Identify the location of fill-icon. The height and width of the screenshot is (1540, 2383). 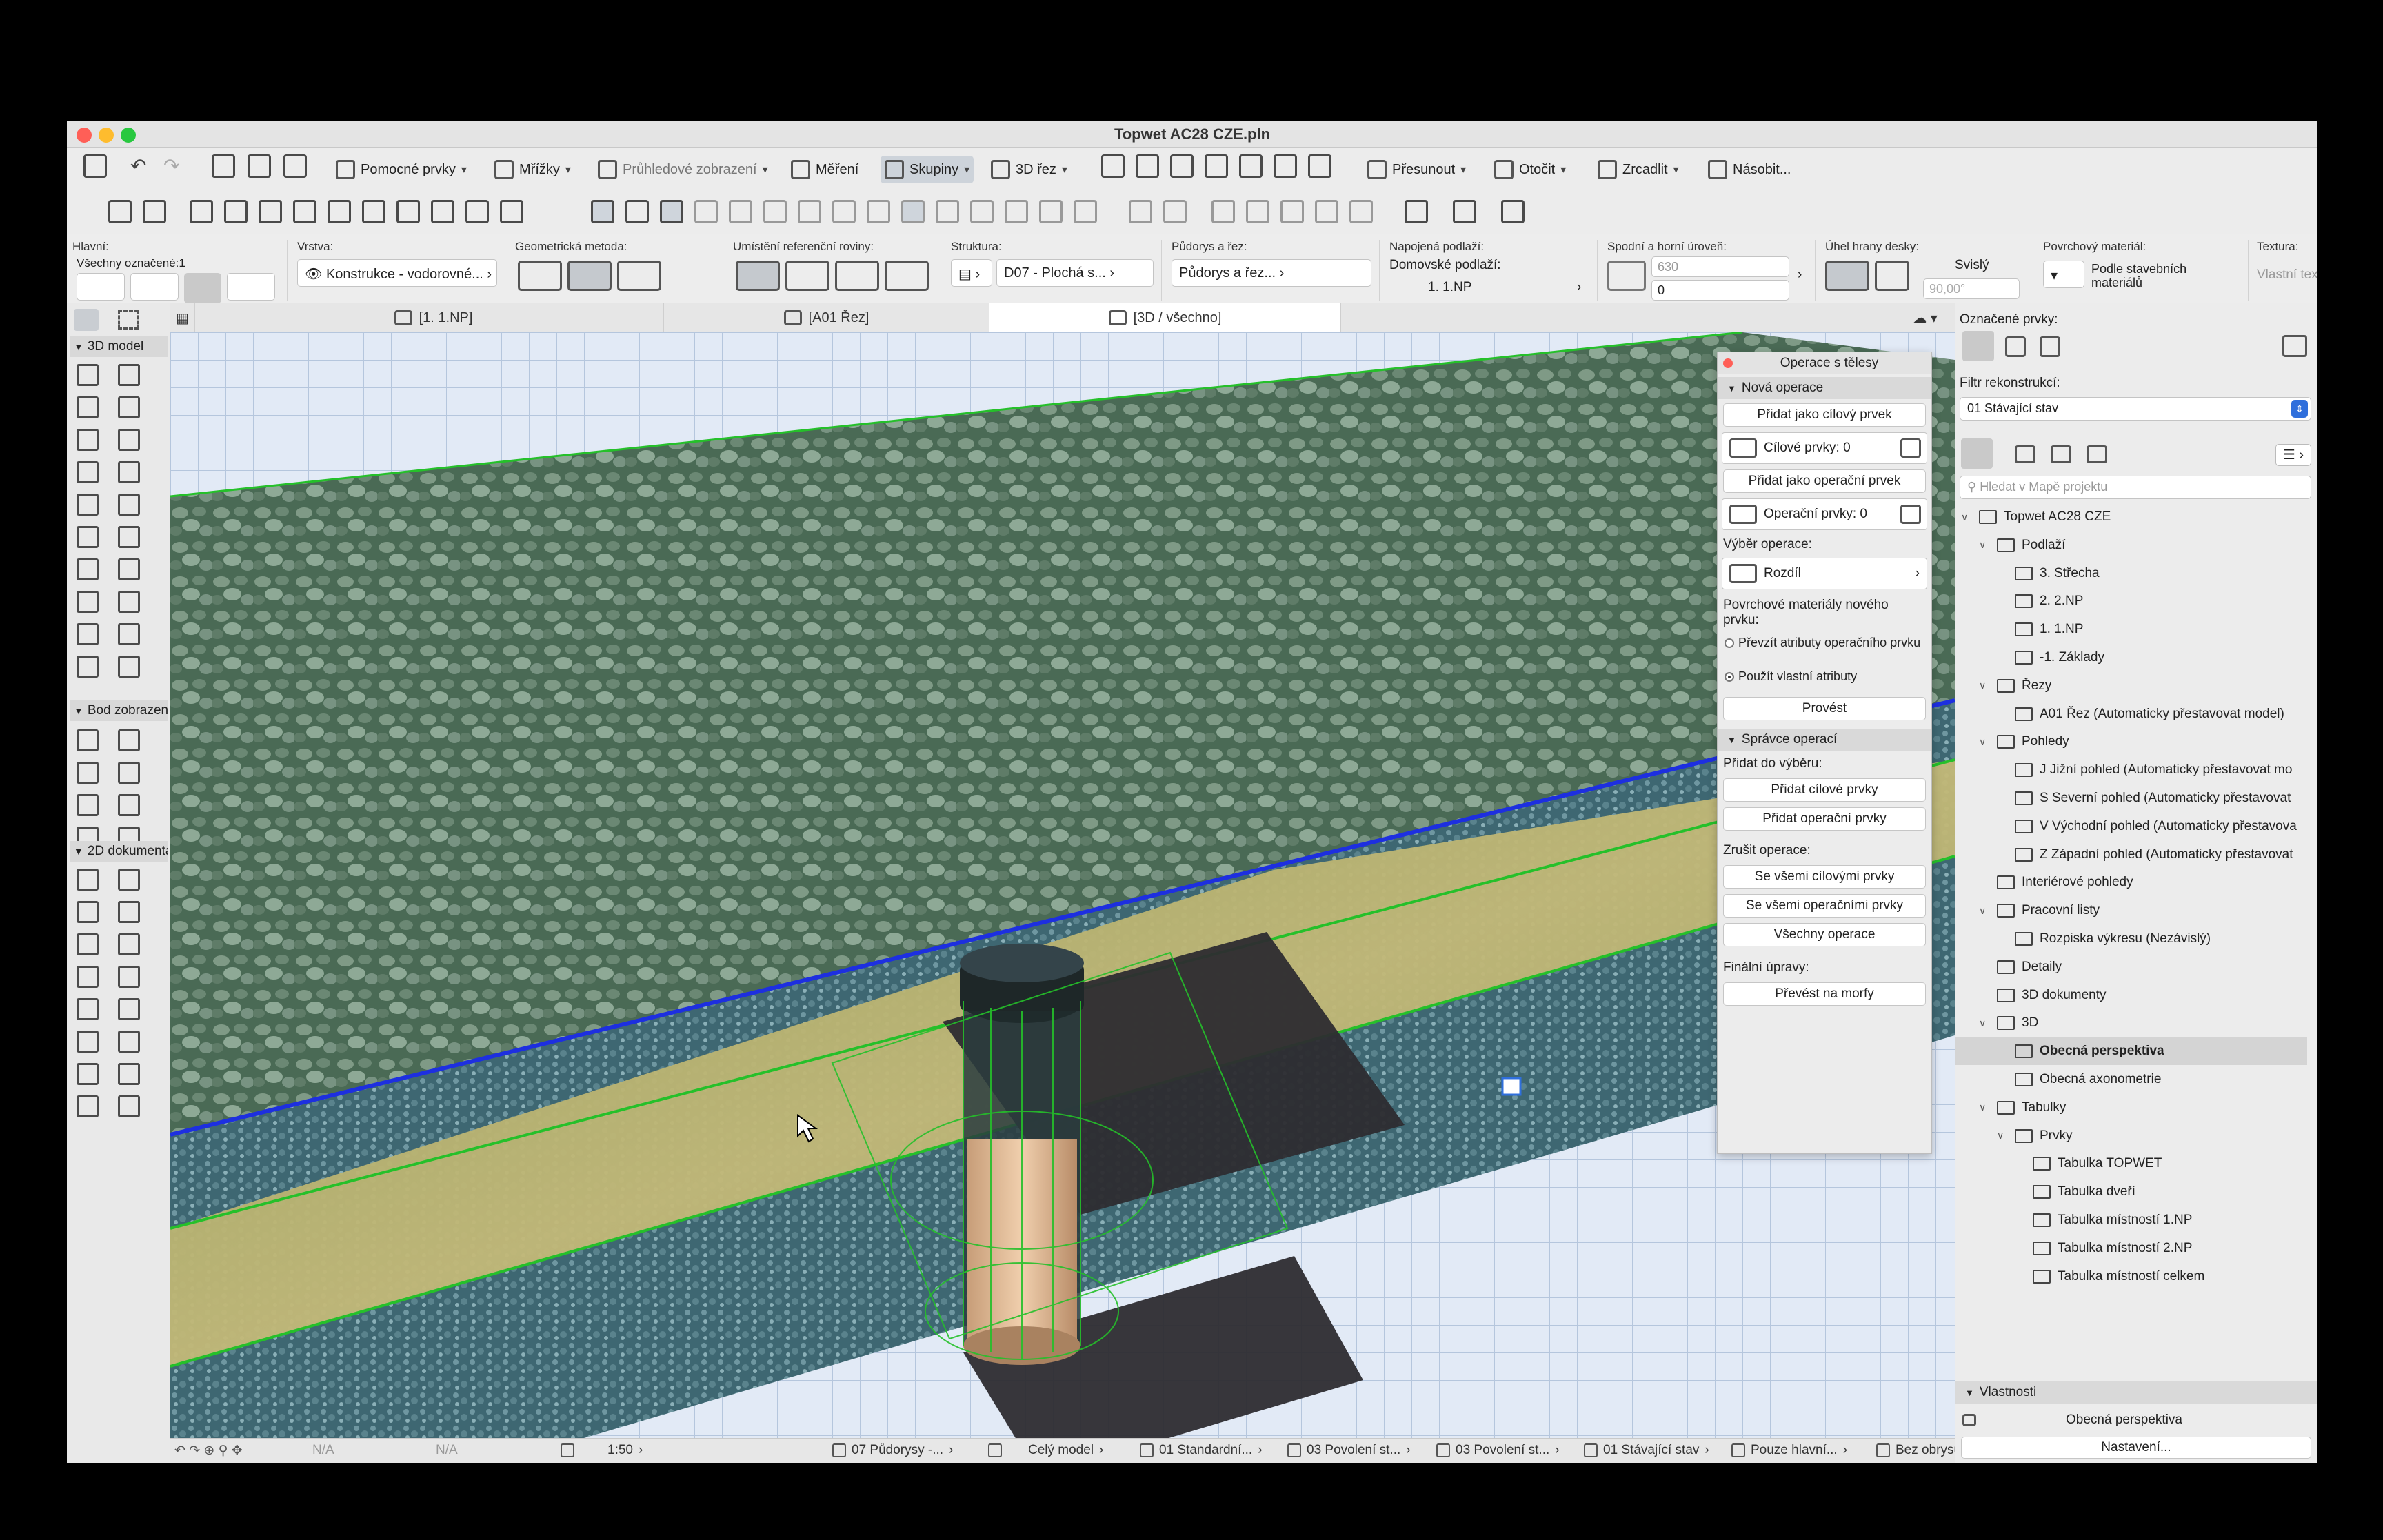
(201, 211).